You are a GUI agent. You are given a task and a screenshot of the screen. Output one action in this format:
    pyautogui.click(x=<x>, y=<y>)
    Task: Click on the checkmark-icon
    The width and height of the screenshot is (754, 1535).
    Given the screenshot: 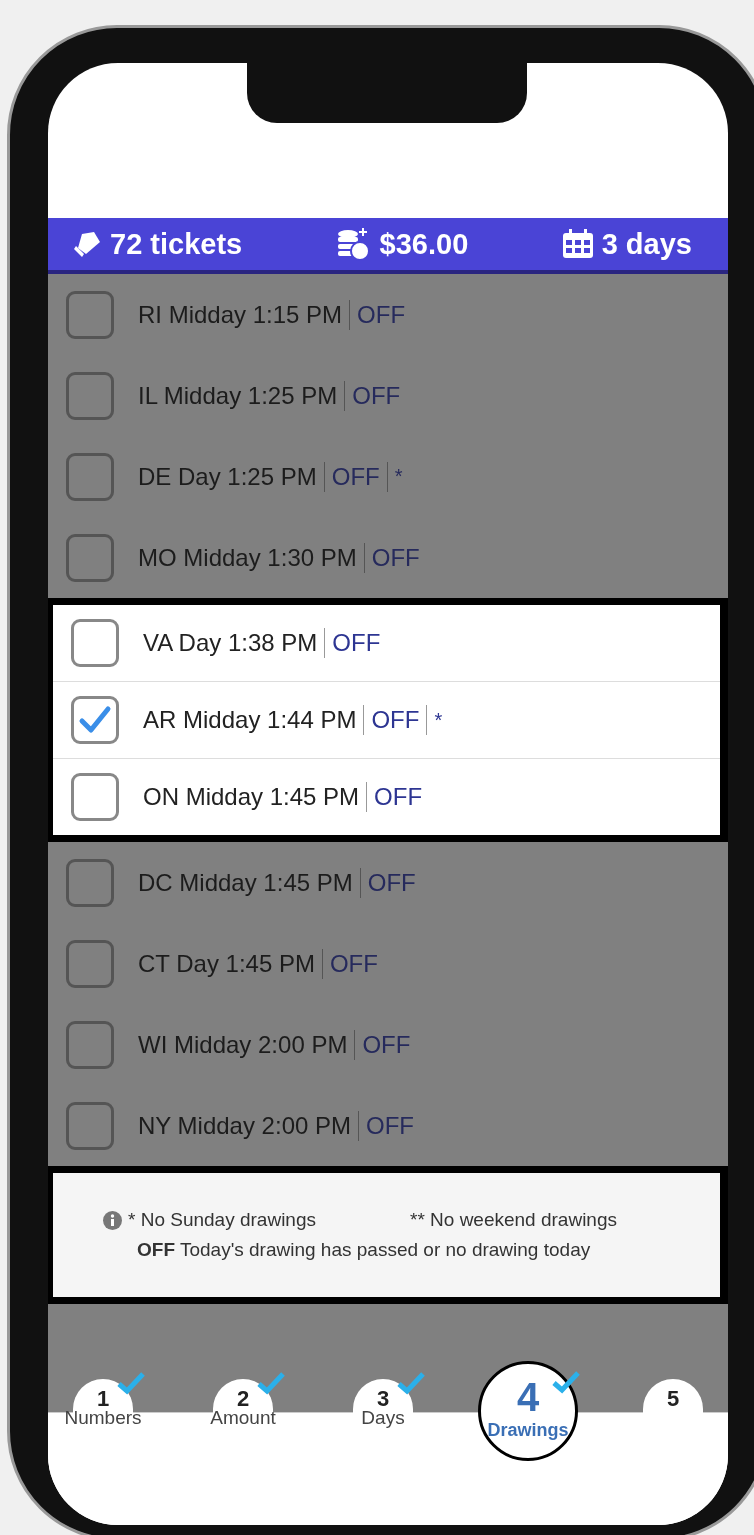 What is the action you would take?
    pyautogui.click(x=95, y=720)
    